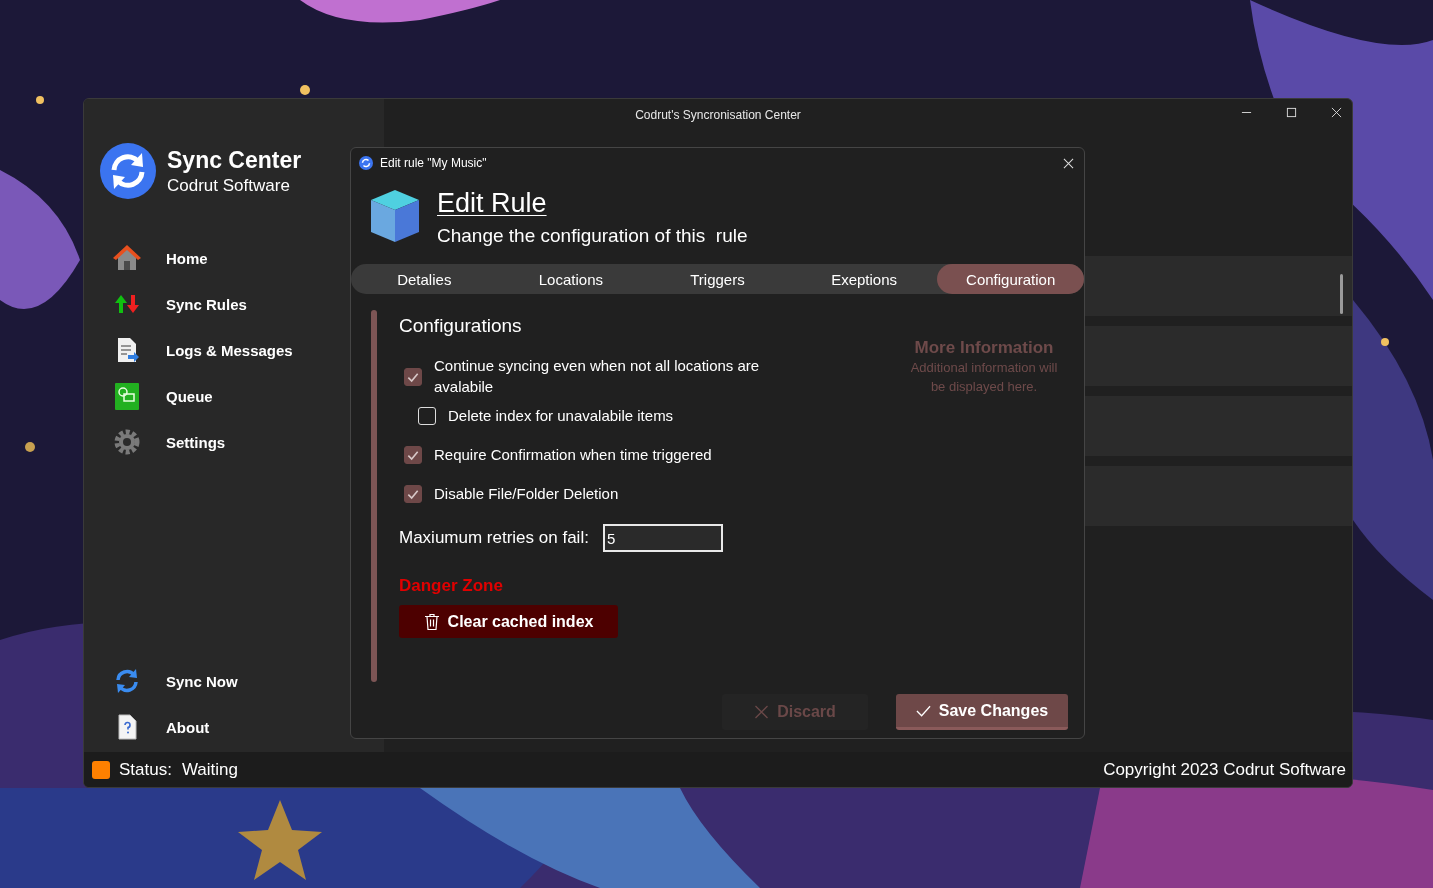 The height and width of the screenshot is (888, 1433). Describe the element at coordinates (127, 396) in the screenshot. I see `queue-icon` at that location.